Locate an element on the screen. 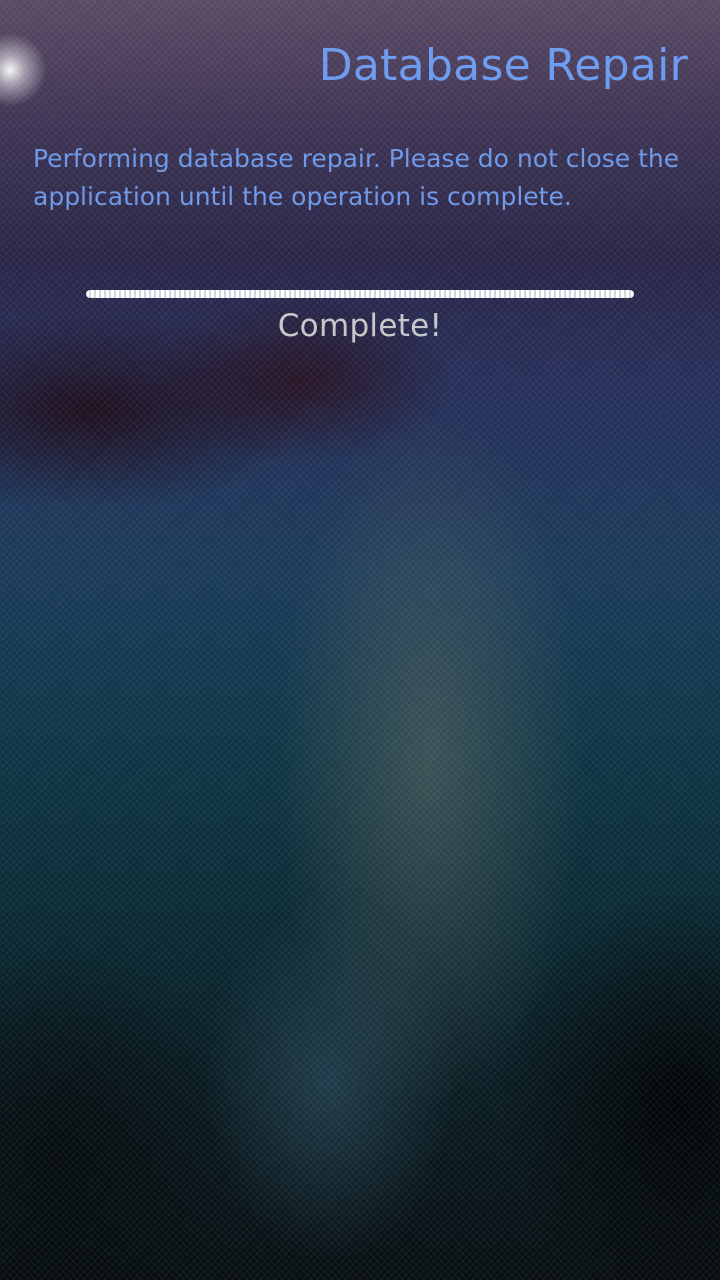 The height and width of the screenshot is (1280, 720). progress-bar is located at coordinates (360, 294).